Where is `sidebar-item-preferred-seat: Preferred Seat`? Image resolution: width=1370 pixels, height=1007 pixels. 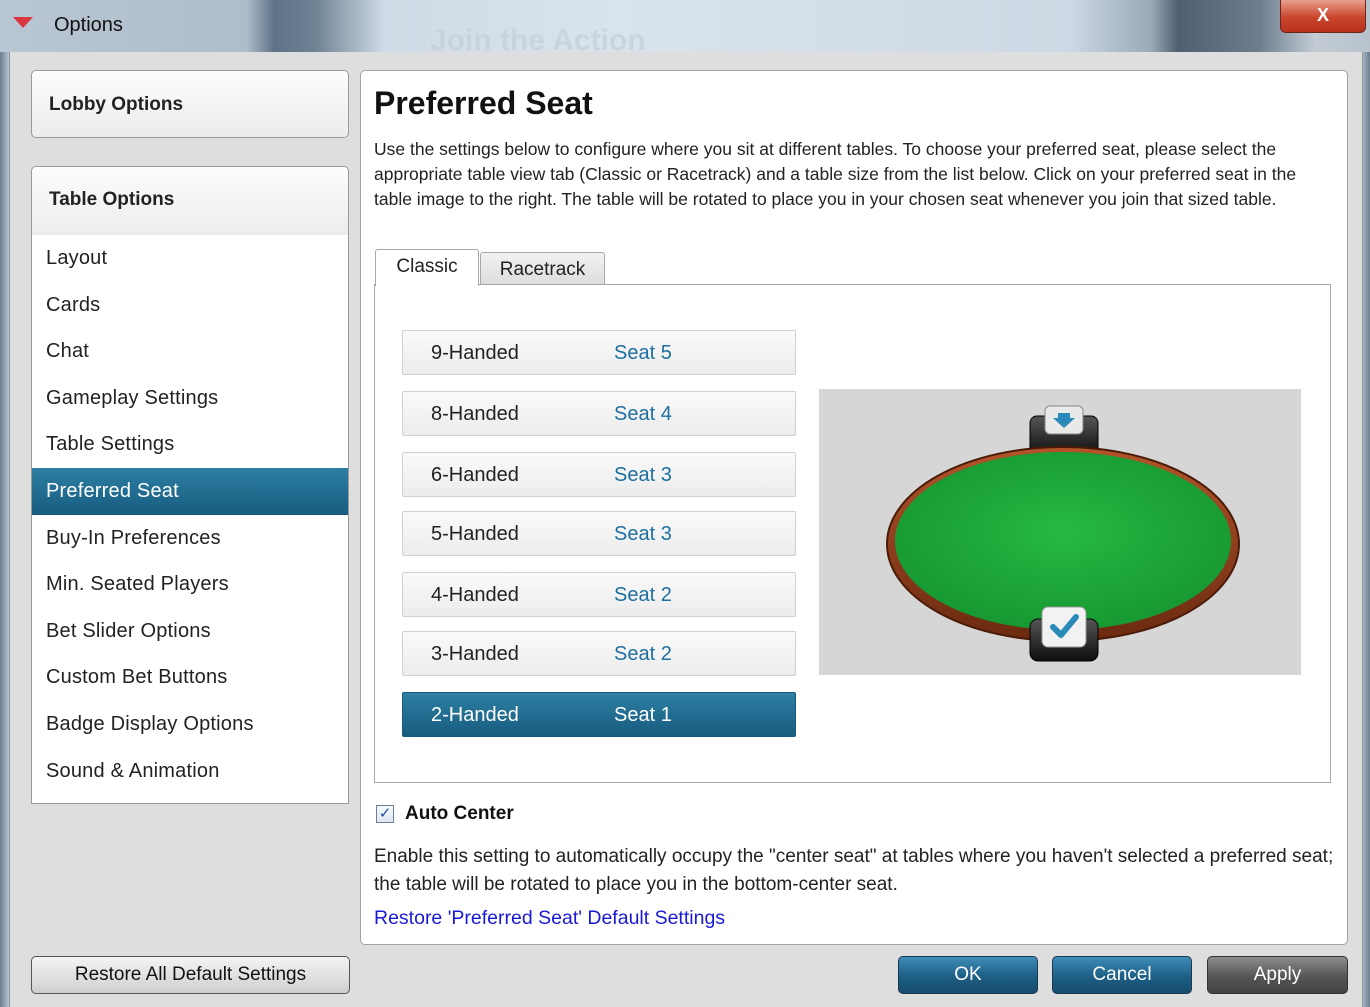 sidebar-item-preferred-seat: Preferred Seat is located at coordinates (190, 491).